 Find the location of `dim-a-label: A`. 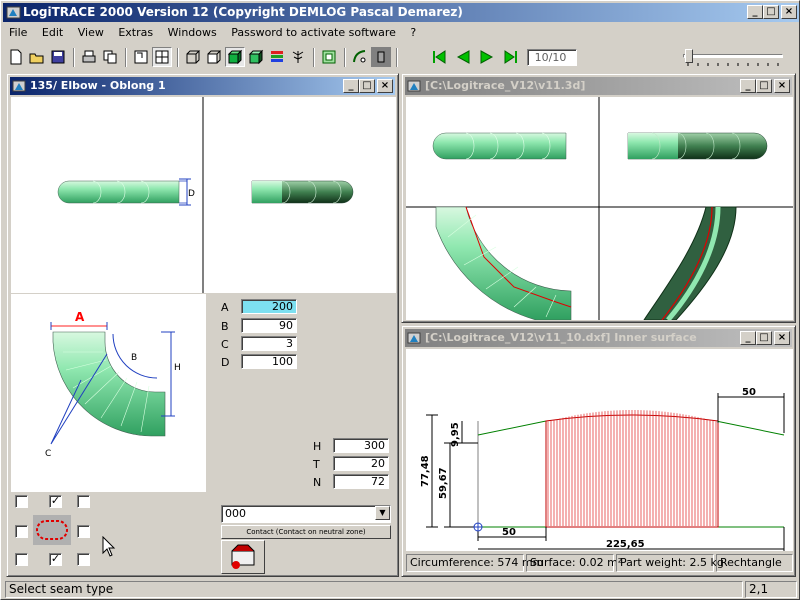

dim-a-label: A is located at coordinates (80, 317).